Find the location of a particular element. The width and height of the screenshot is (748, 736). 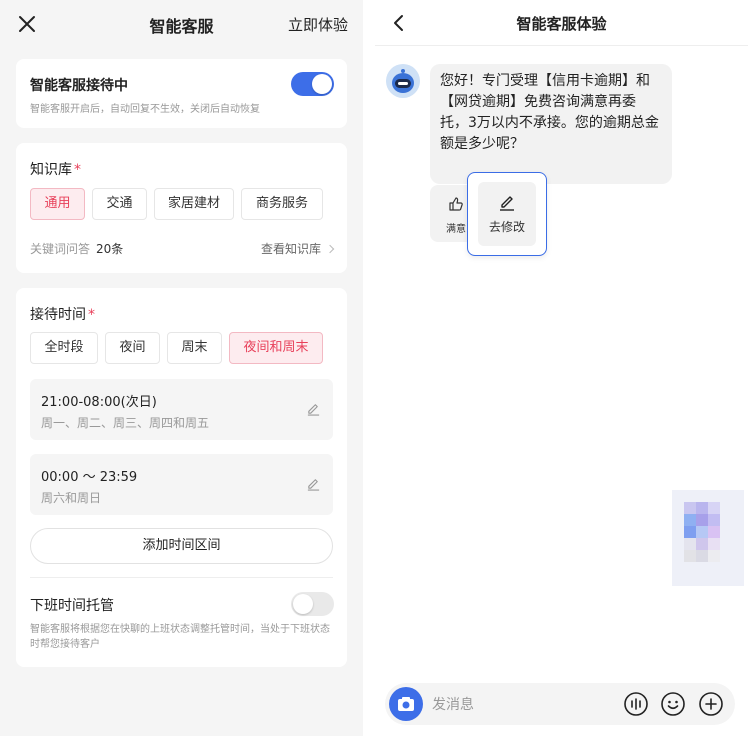

chat-header: 智能客服体验 is located at coordinates (561, 23).